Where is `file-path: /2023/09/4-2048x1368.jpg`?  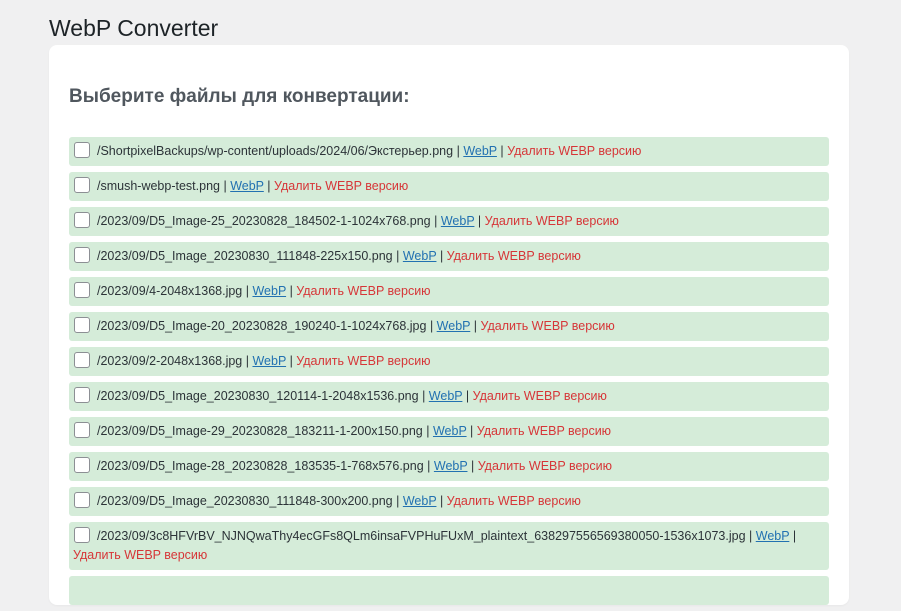 file-path: /2023/09/4-2048x1368.jpg is located at coordinates (170, 291).